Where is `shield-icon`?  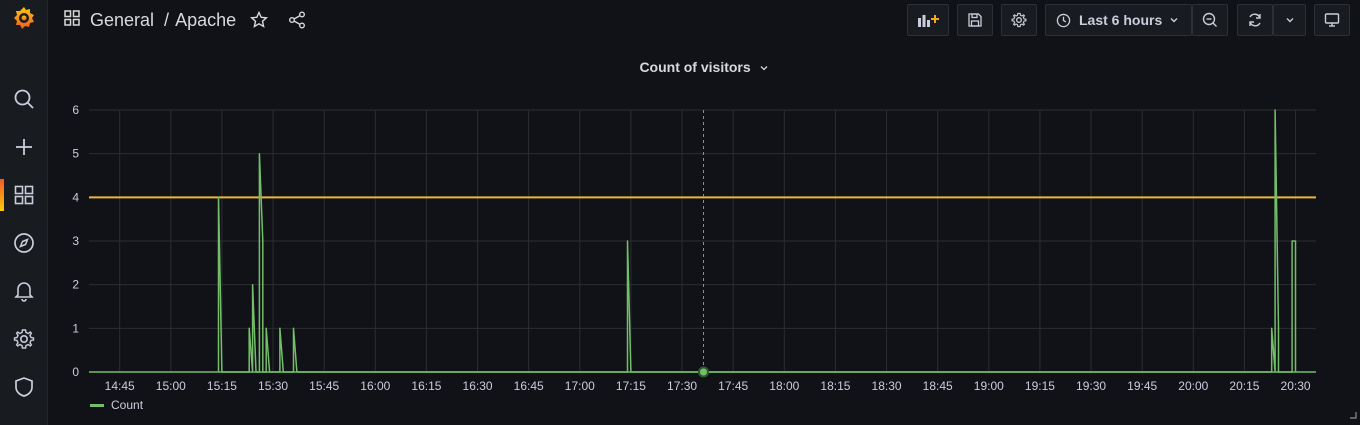 shield-icon is located at coordinates (24, 387).